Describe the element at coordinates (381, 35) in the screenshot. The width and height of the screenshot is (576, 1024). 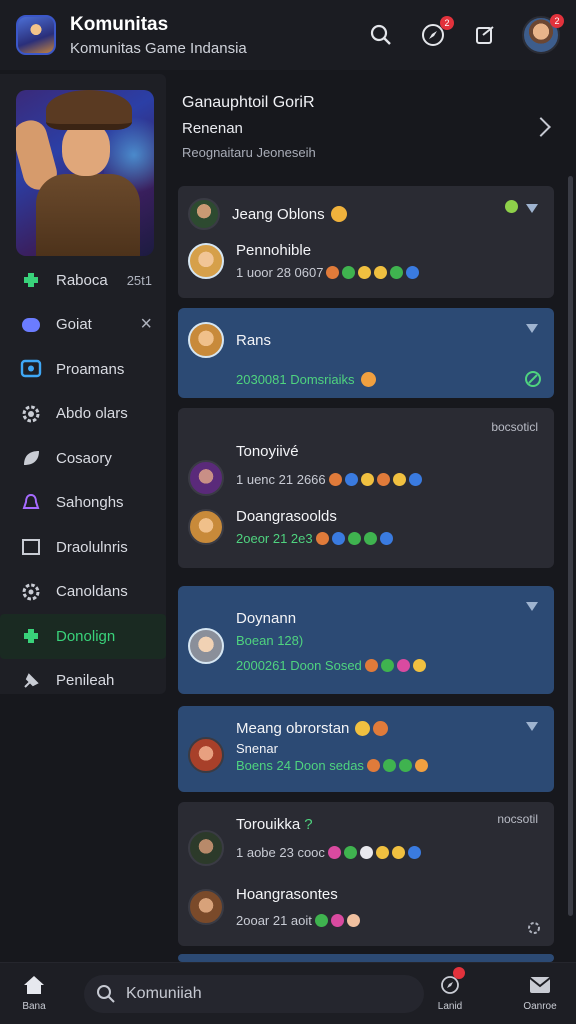
I see `search-button` at that location.